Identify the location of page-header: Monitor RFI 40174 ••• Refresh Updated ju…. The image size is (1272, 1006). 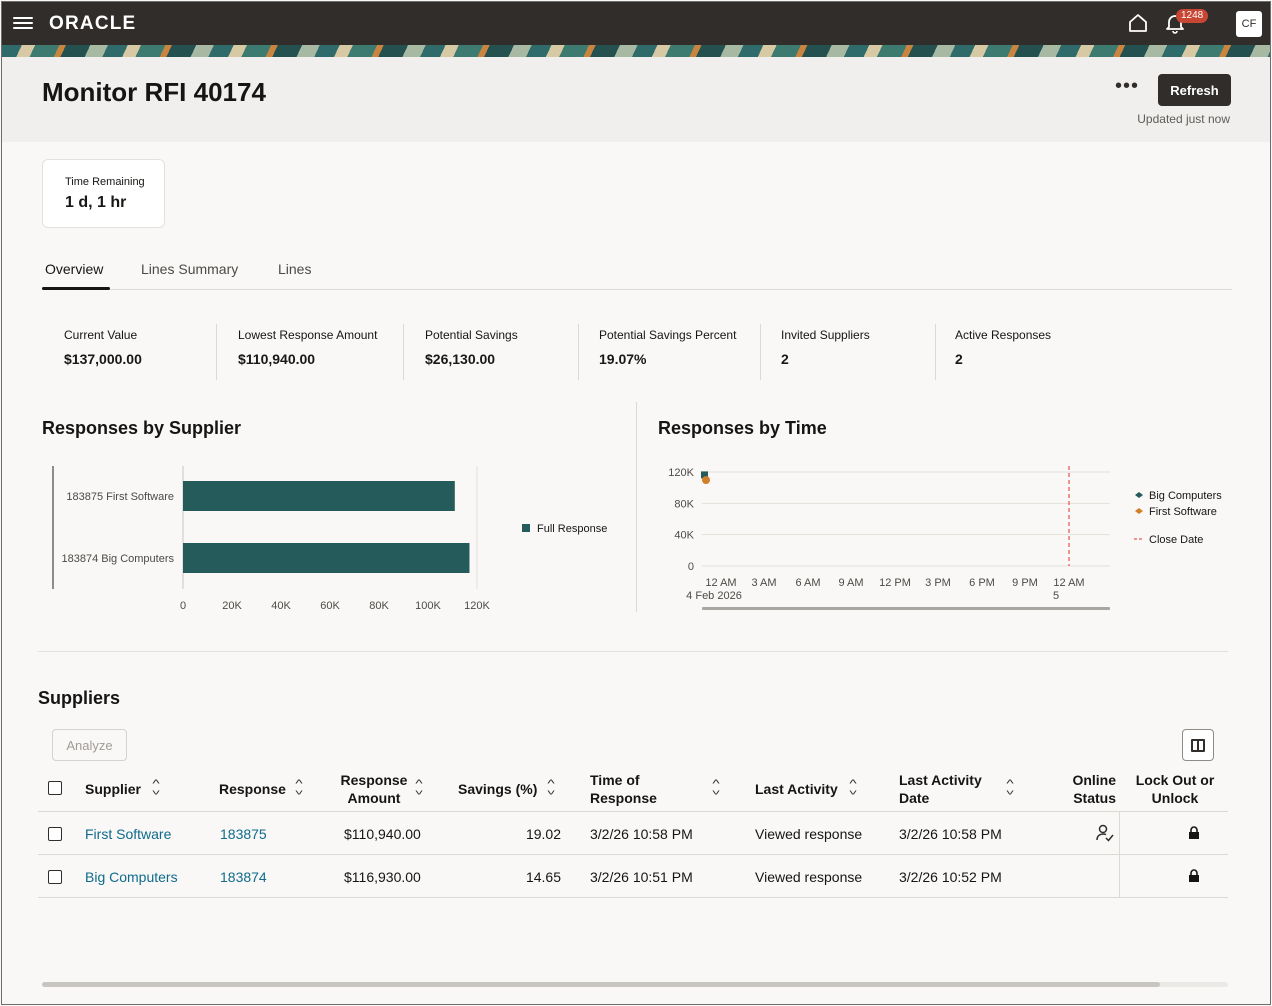
(636, 99).